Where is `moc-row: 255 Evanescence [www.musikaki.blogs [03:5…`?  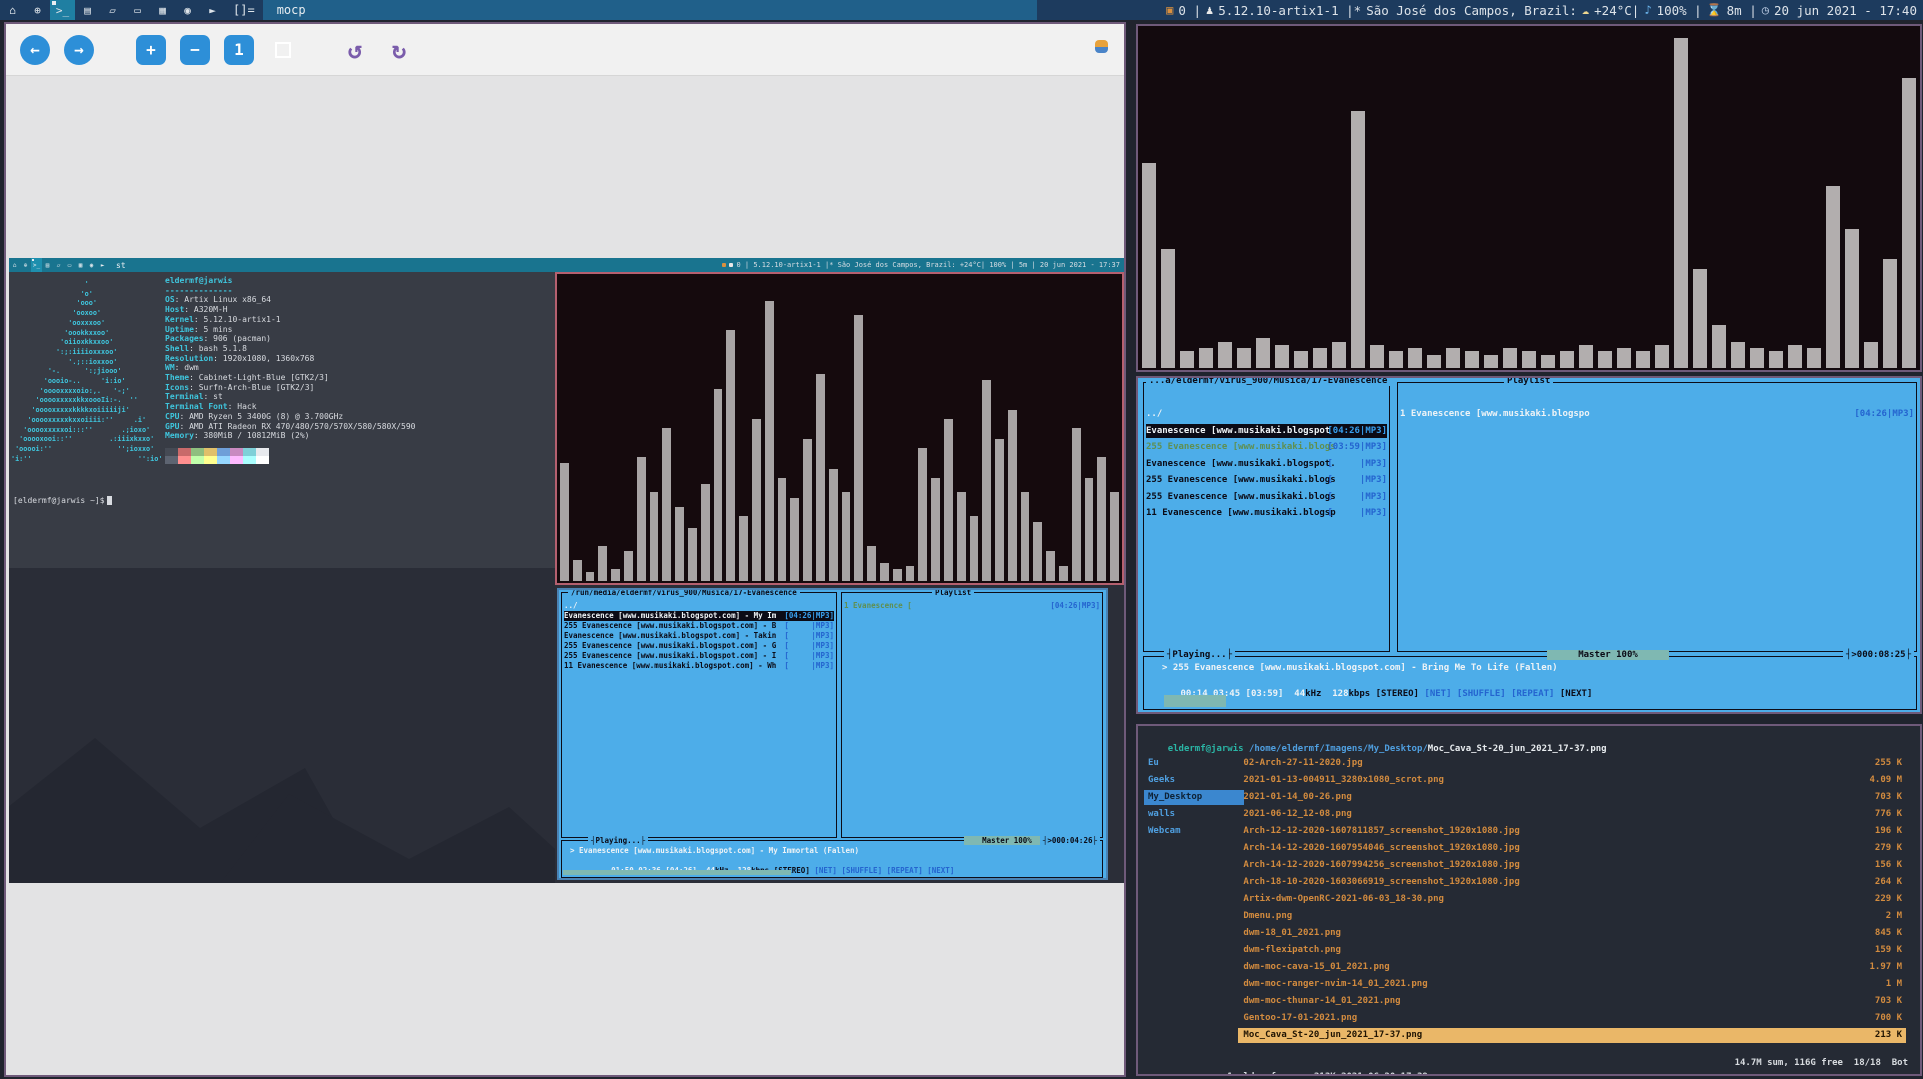
moc-row: 255 Evanescence [www.musikaki.blogs [03:5… is located at coordinates (1266, 447).